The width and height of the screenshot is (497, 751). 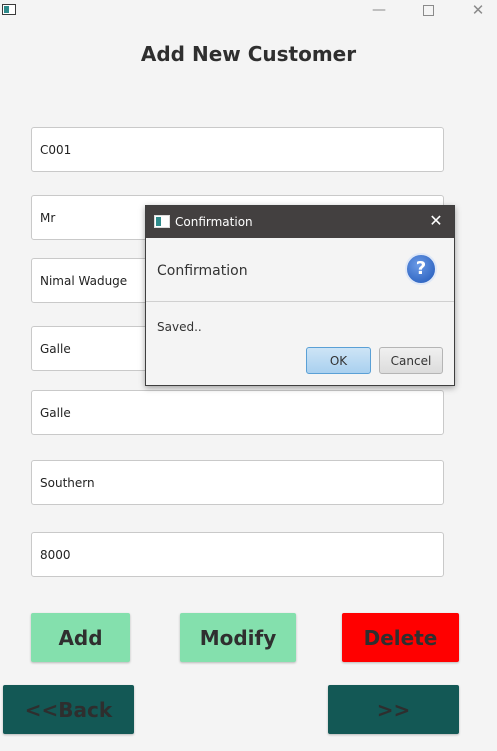 What do you see at coordinates (393, 709) in the screenshot?
I see `next-button: >>` at bounding box center [393, 709].